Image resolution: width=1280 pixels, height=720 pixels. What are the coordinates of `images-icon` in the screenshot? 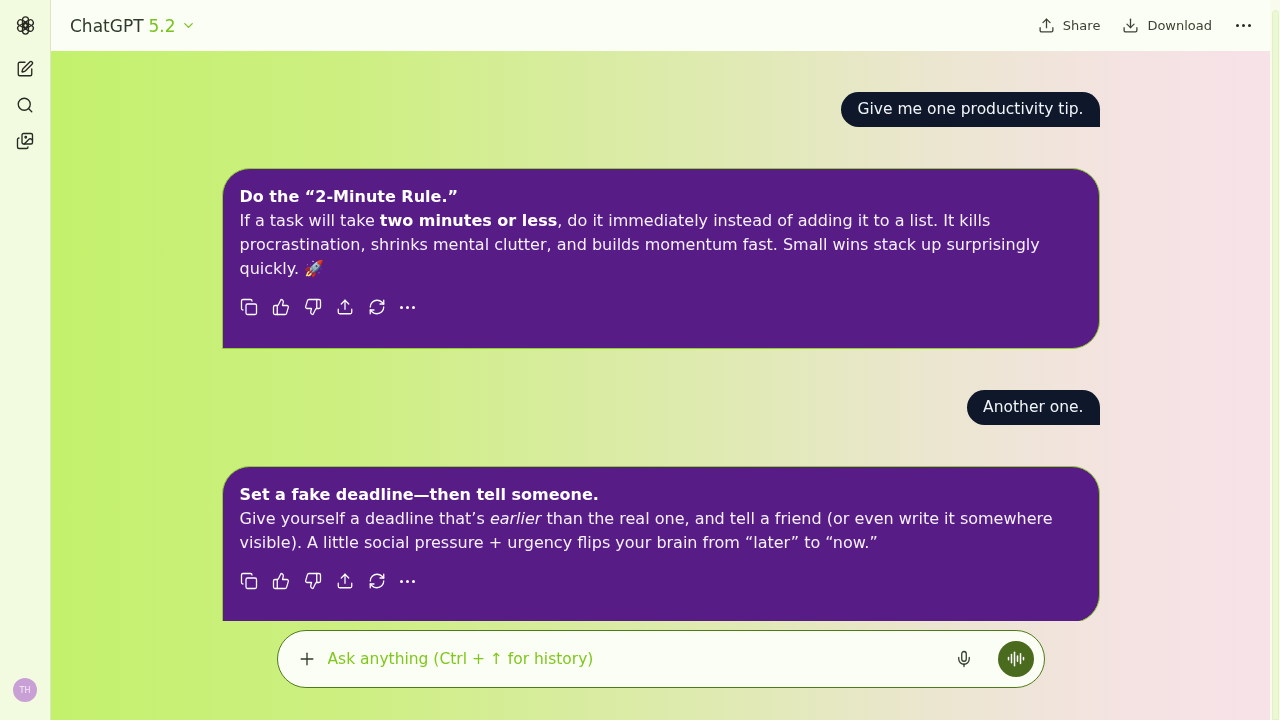 It's located at (25, 141).